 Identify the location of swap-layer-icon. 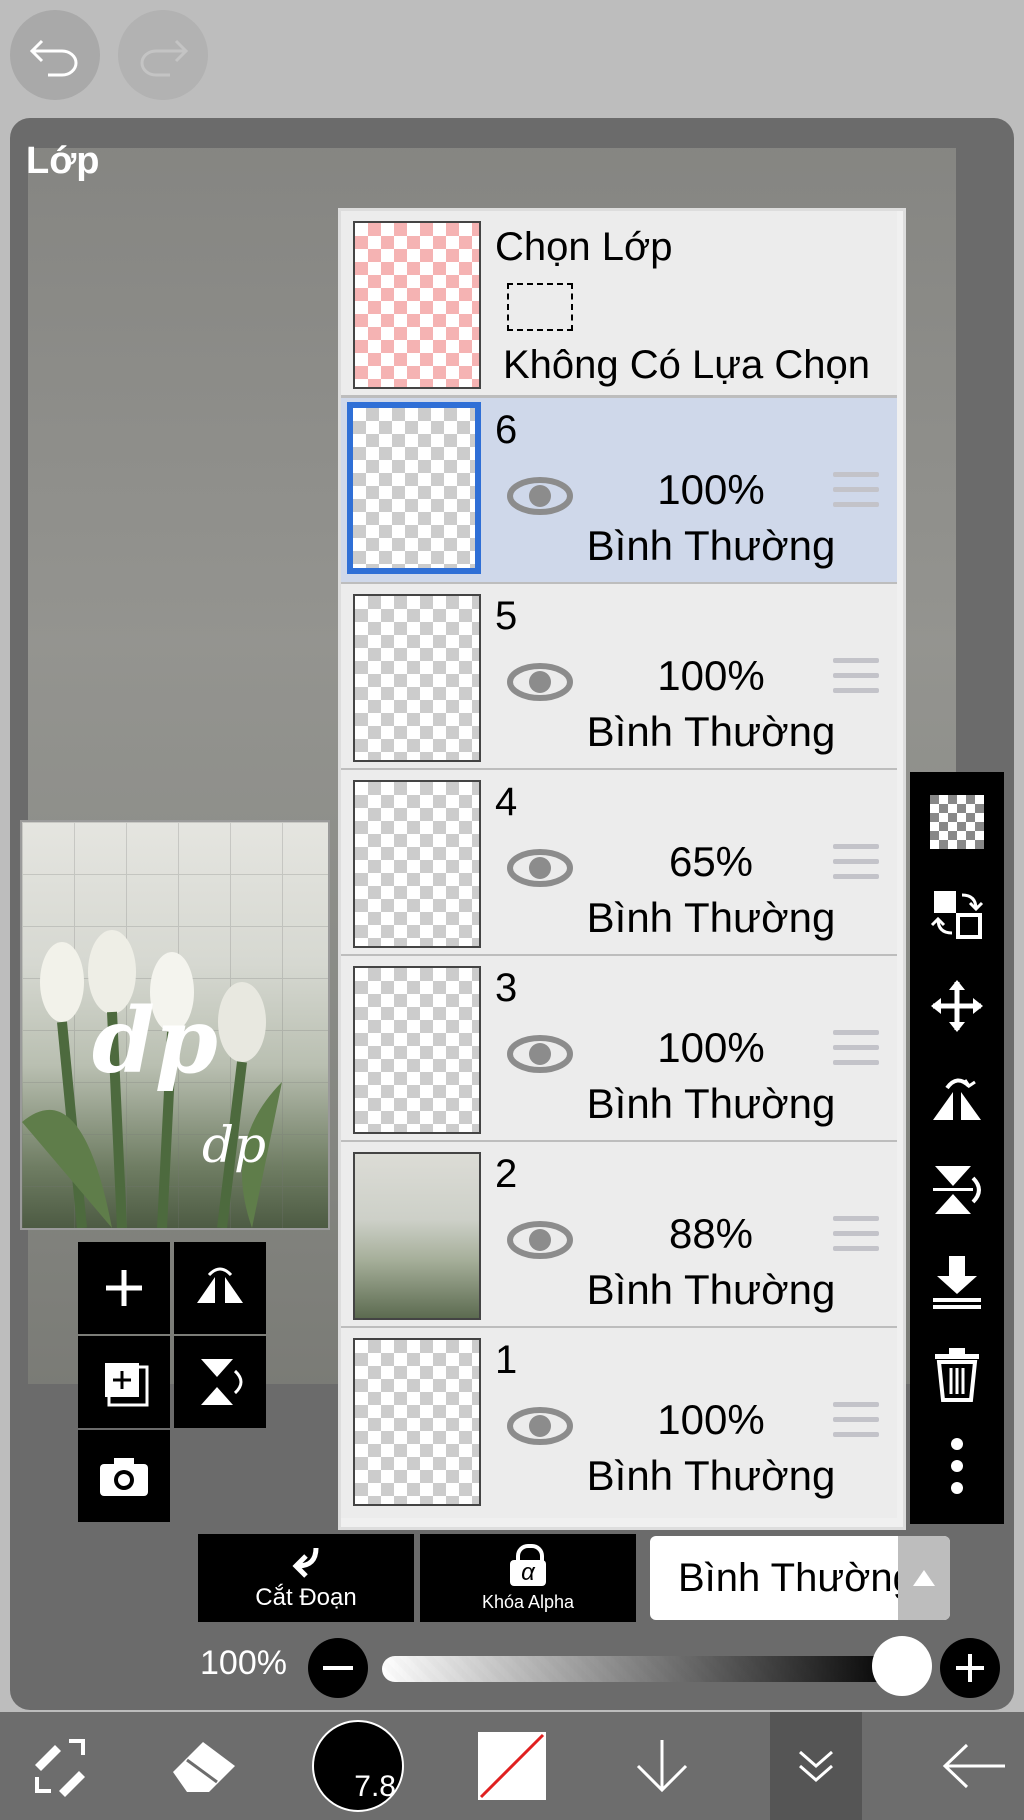
(957, 915).